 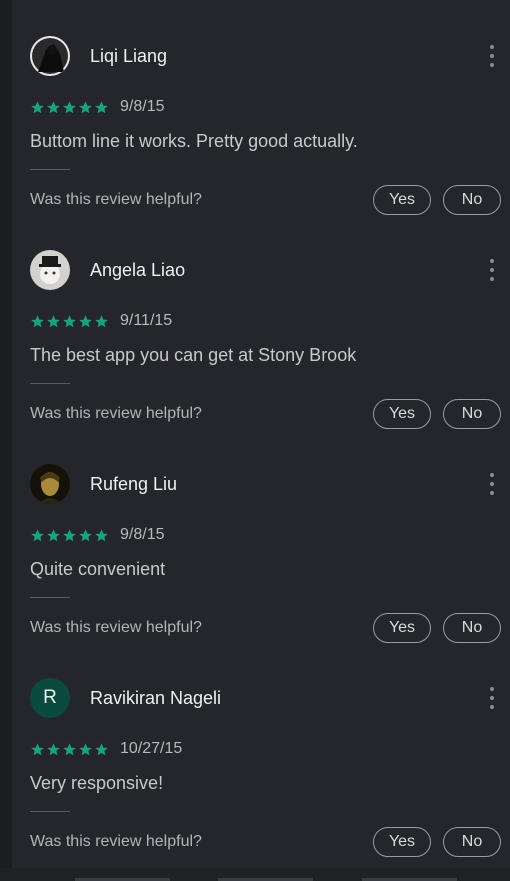 I want to click on reviewer-name: Angela Liao, so click(x=138, y=270).